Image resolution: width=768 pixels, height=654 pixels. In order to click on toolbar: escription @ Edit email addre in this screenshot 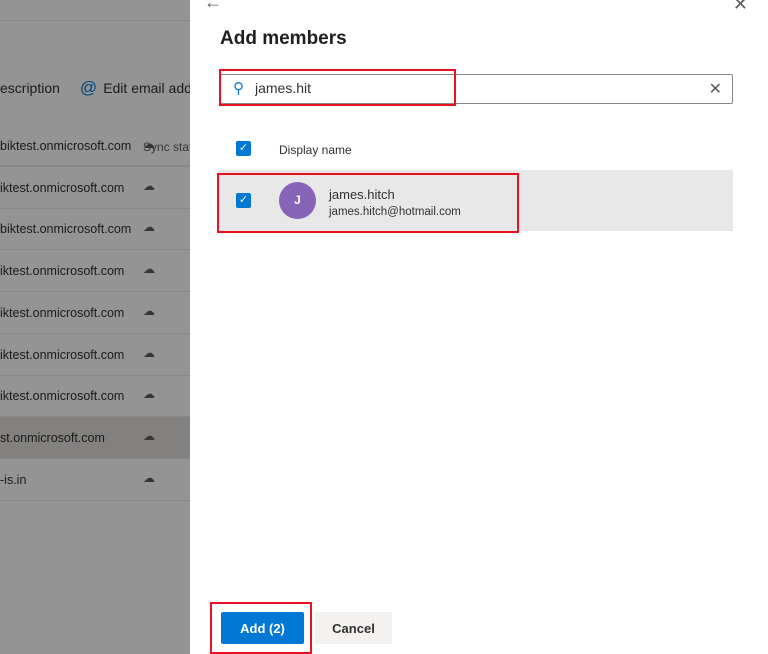, I will do `click(95, 88)`.